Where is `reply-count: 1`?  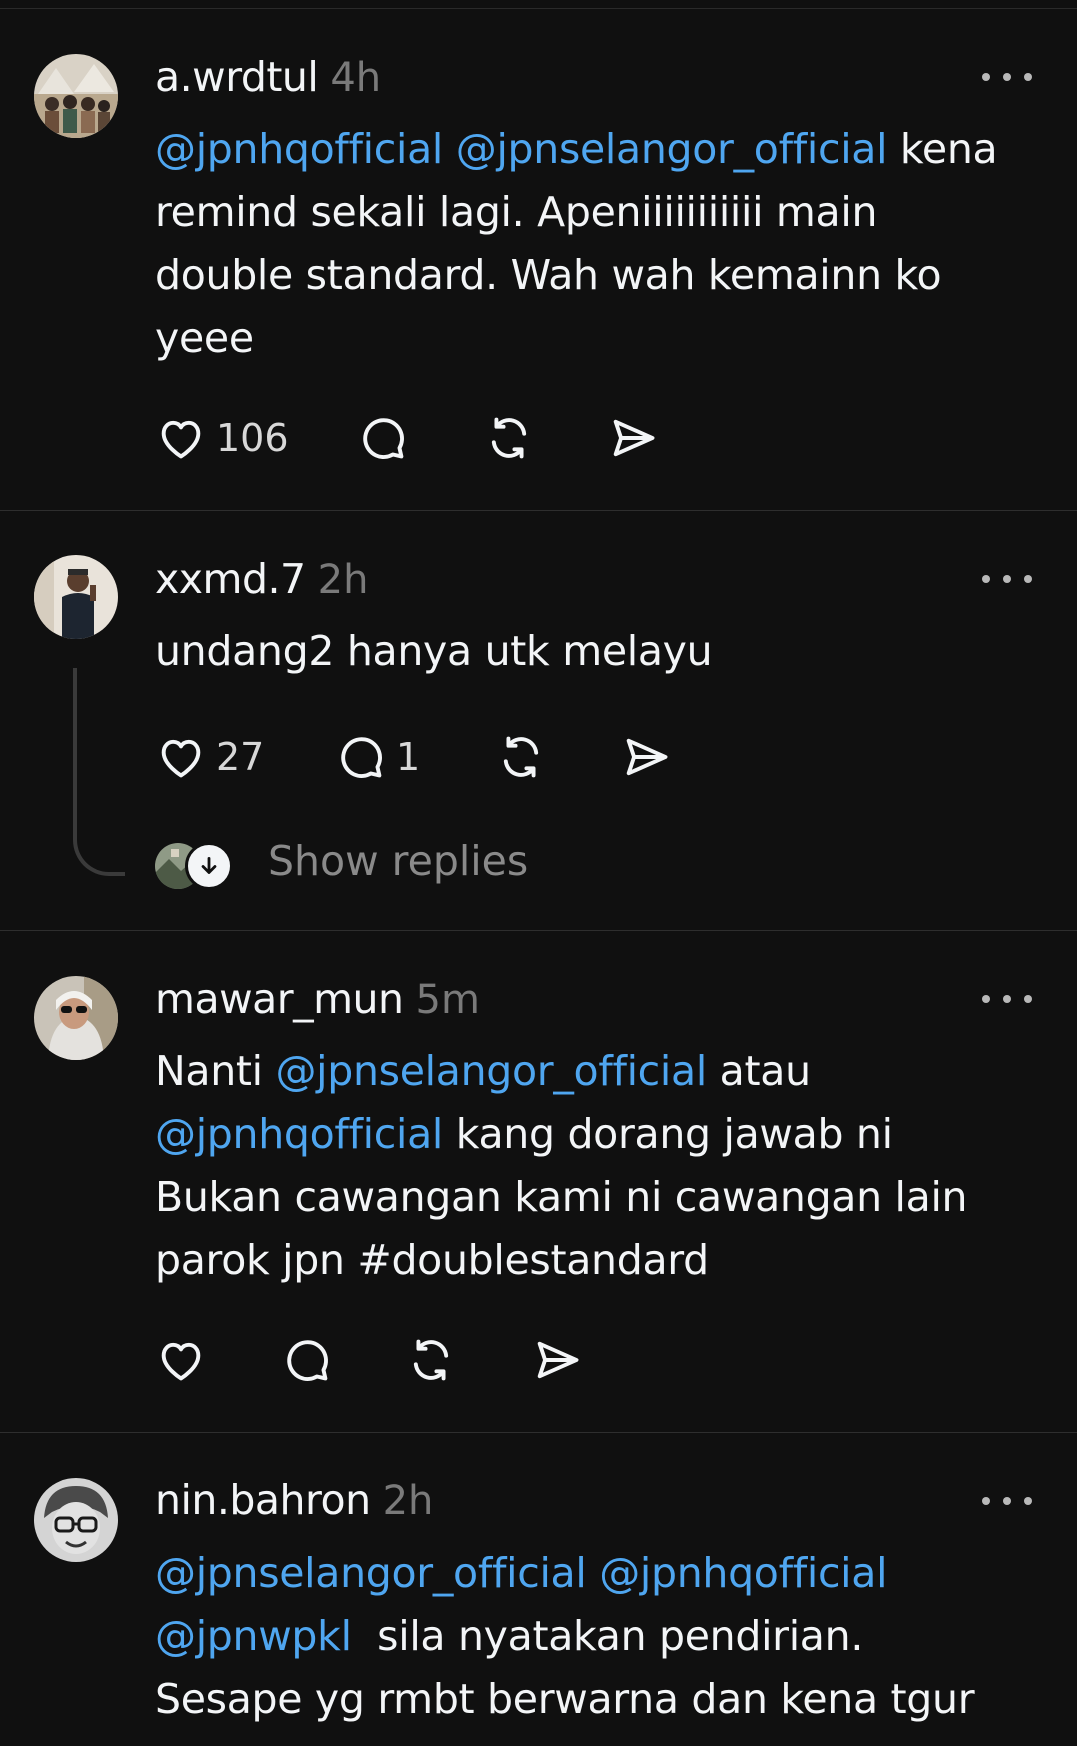 reply-count: 1 is located at coordinates (408, 757).